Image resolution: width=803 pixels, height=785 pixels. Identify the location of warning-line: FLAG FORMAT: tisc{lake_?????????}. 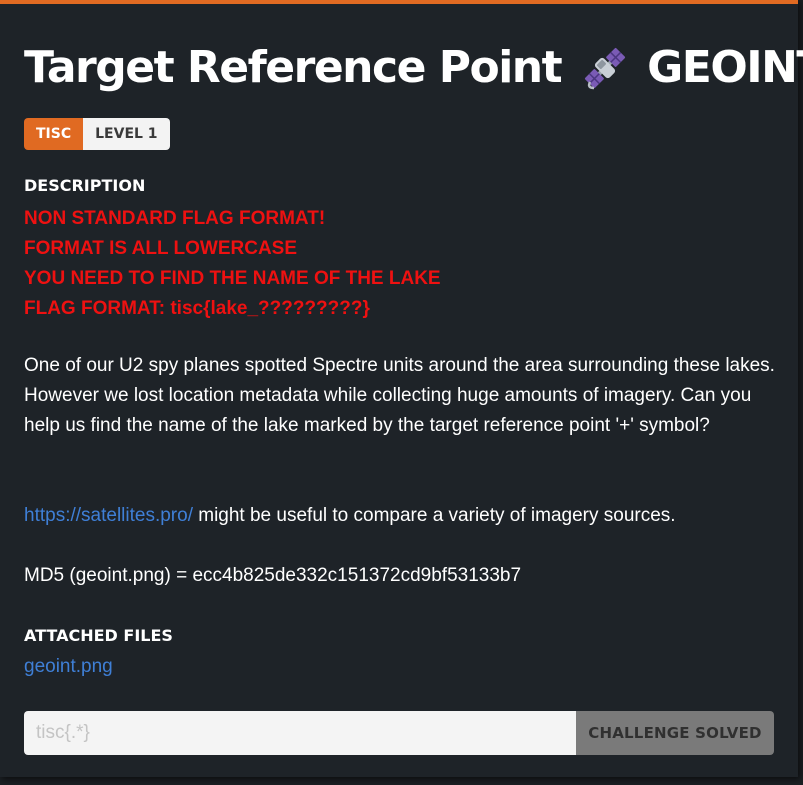
(197, 308).